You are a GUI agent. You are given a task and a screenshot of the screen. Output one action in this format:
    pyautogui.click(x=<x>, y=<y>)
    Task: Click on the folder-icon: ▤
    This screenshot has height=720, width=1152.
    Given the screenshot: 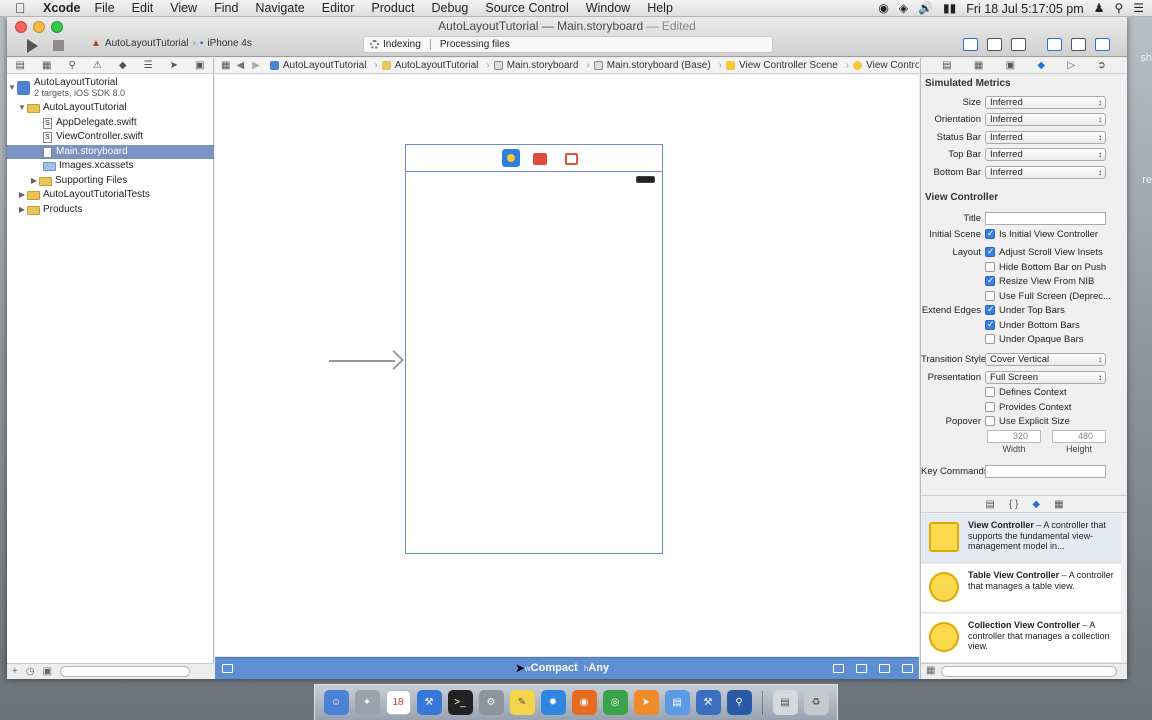 What is the action you would take?
    pyautogui.click(x=20, y=65)
    